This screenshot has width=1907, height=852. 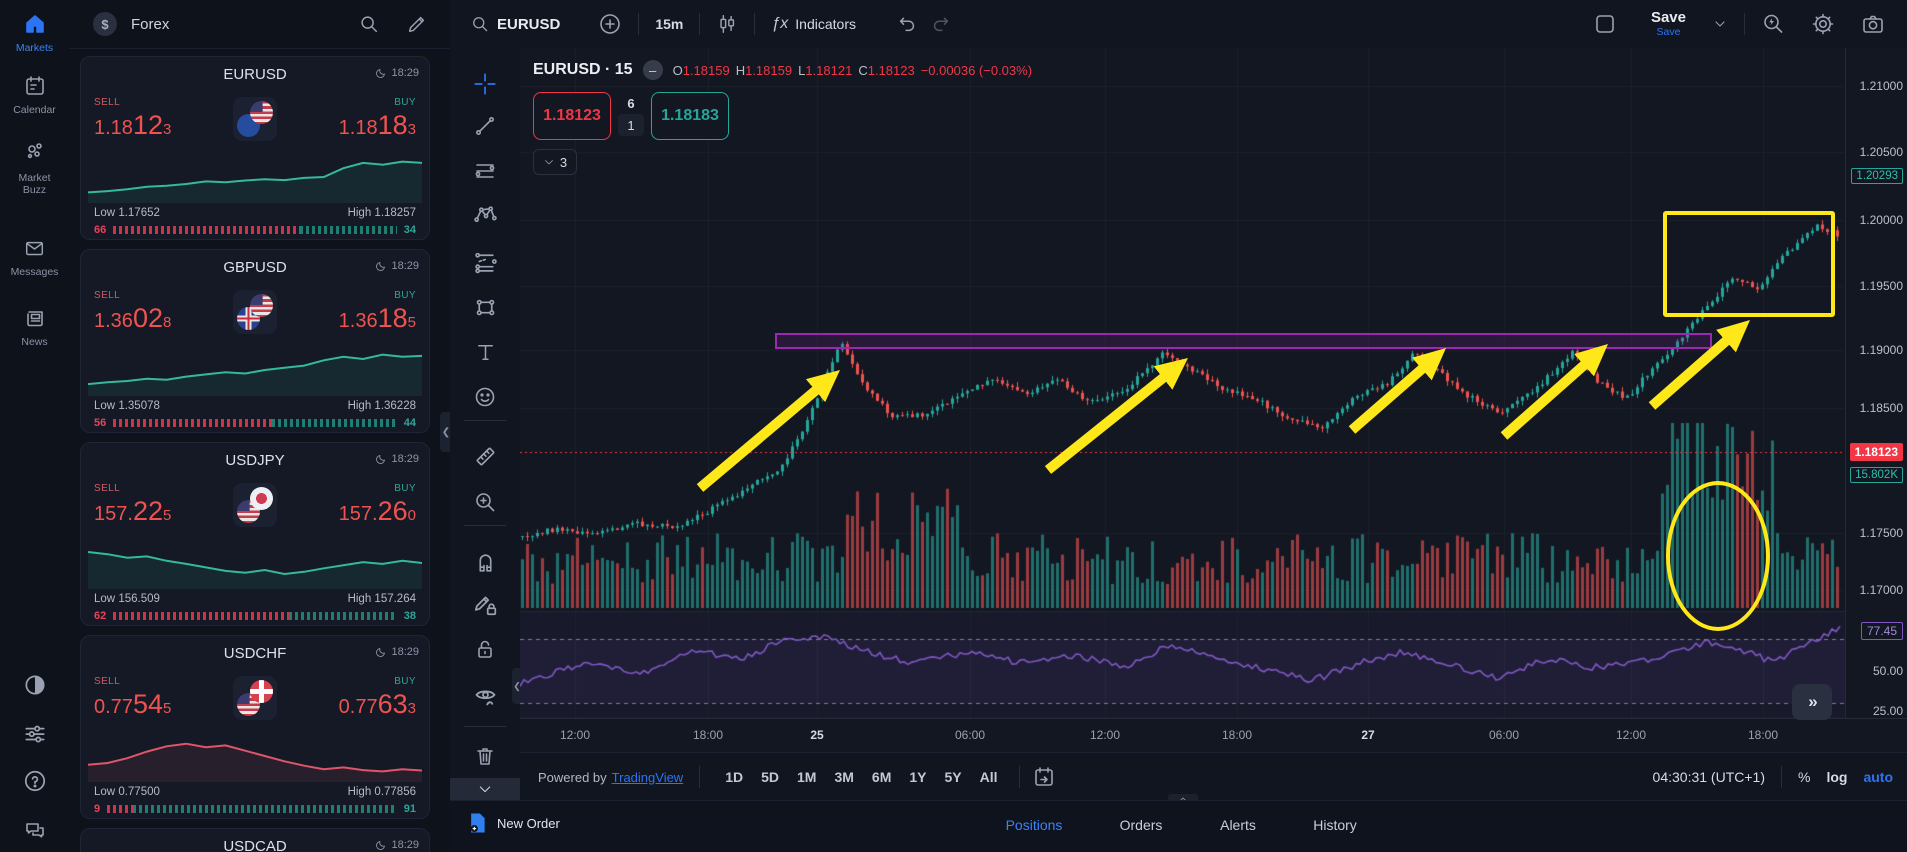 What do you see at coordinates (1823, 24) in the screenshot?
I see `chart-settings-button` at bounding box center [1823, 24].